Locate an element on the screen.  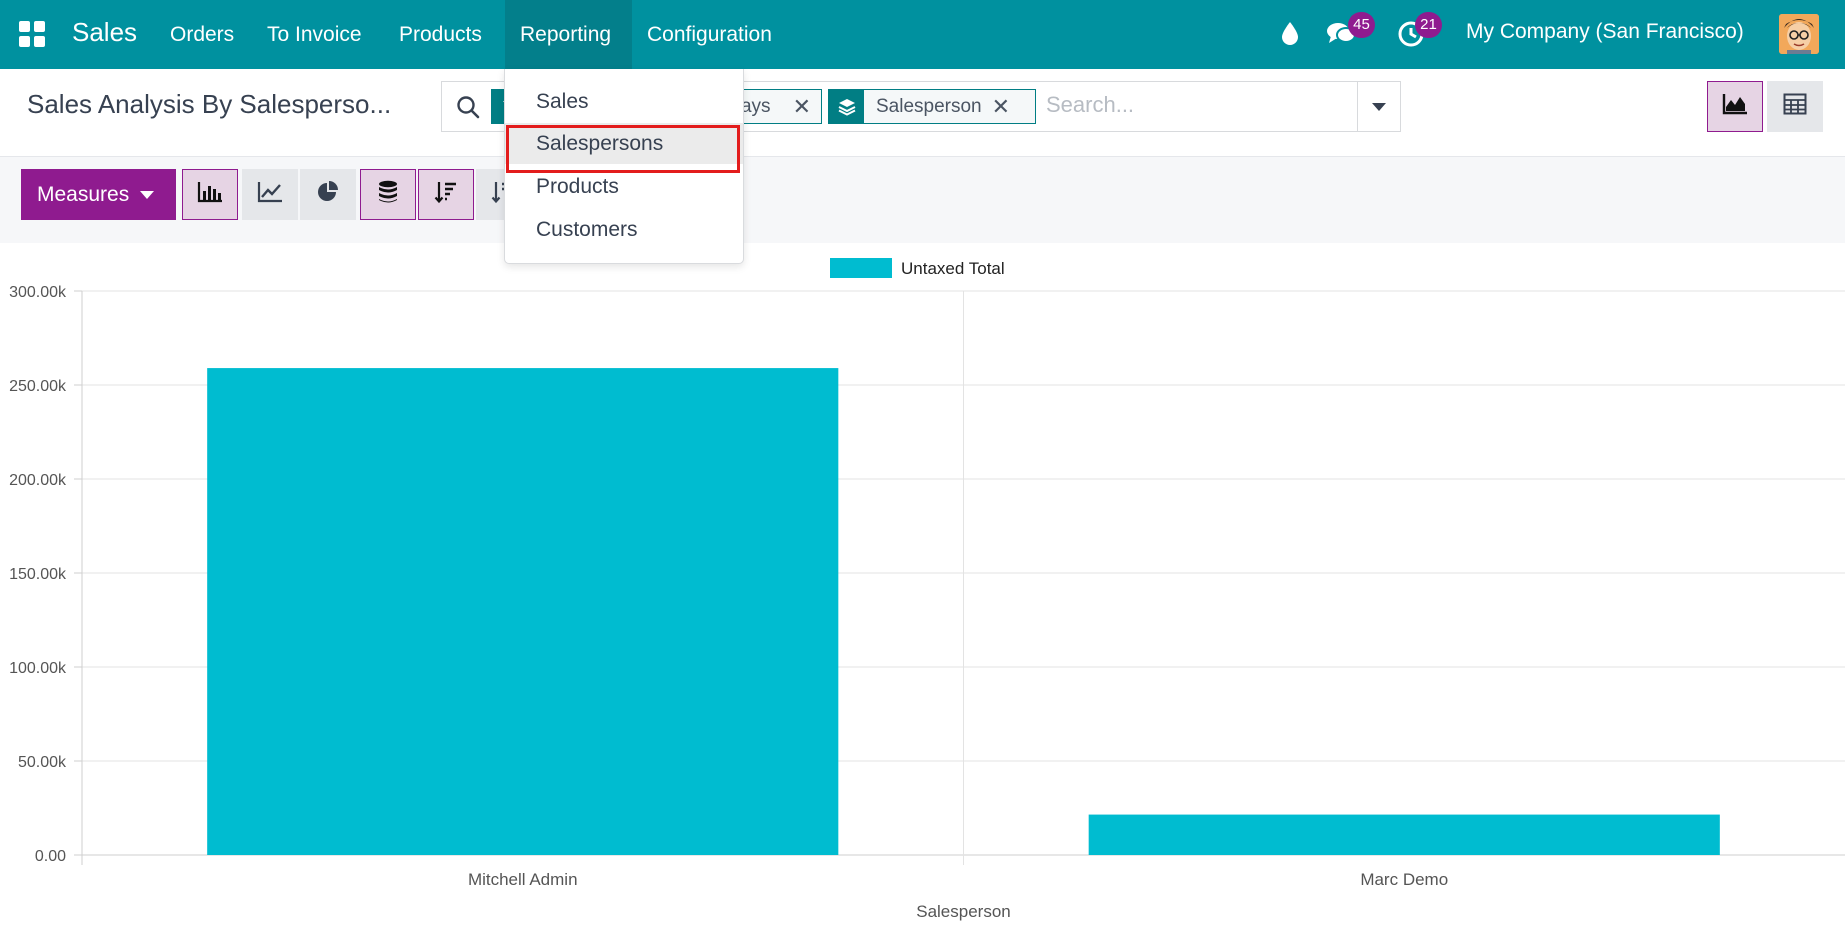
menu-reporting: Reporting is located at coordinates (568, 34).